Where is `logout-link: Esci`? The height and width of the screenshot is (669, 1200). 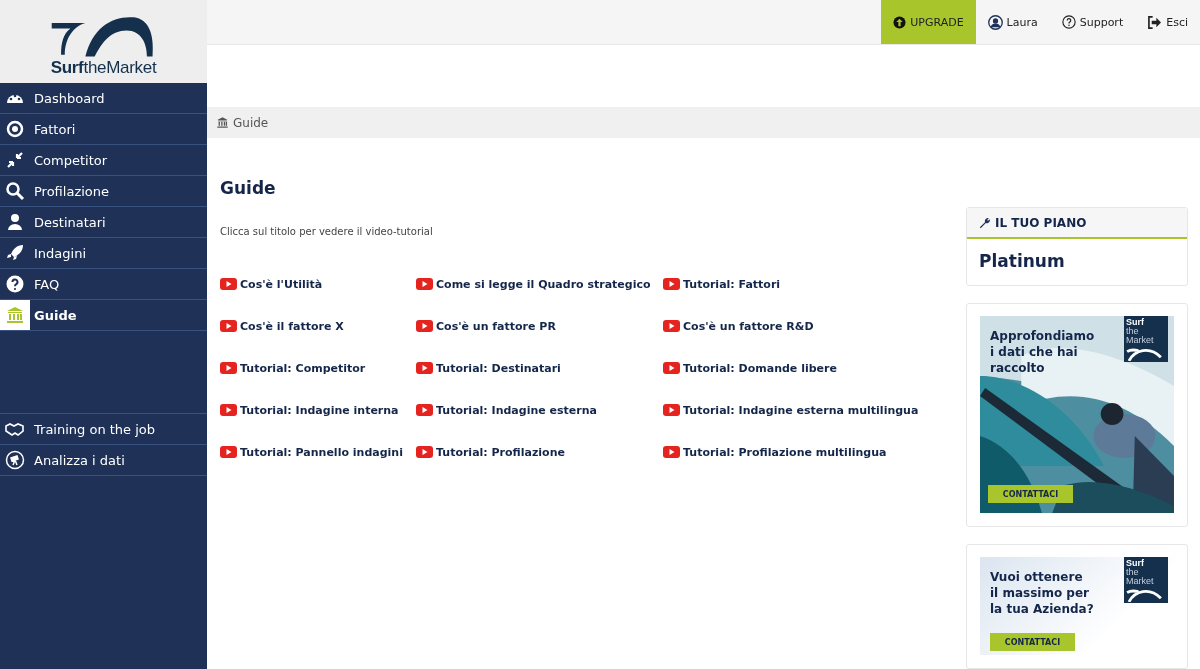 logout-link: Esci is located at coordinates (1167, 22).